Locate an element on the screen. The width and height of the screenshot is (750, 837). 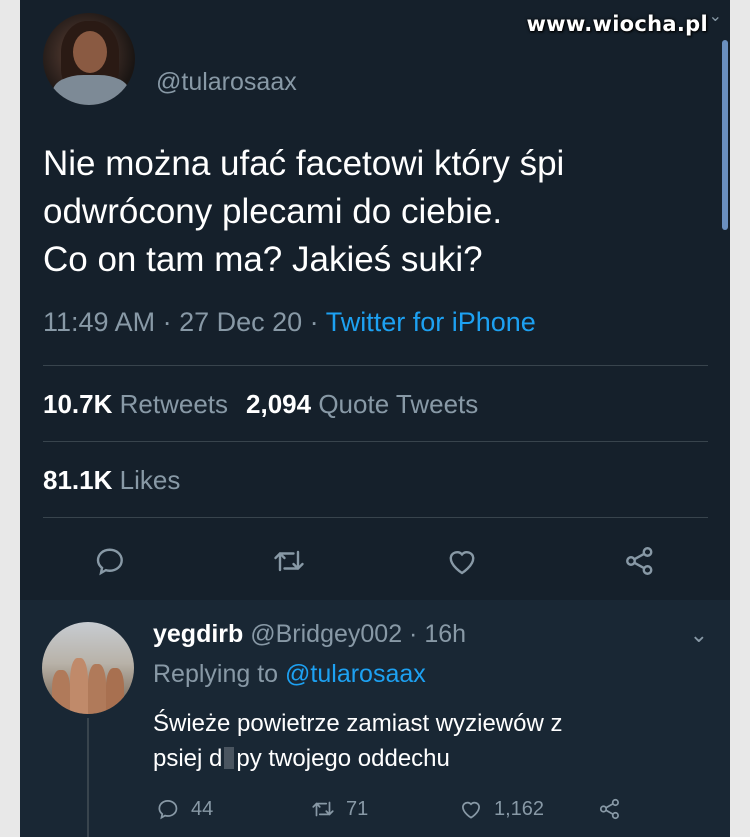
user-handle: @tularosaax is located at coordinates (226, 82).